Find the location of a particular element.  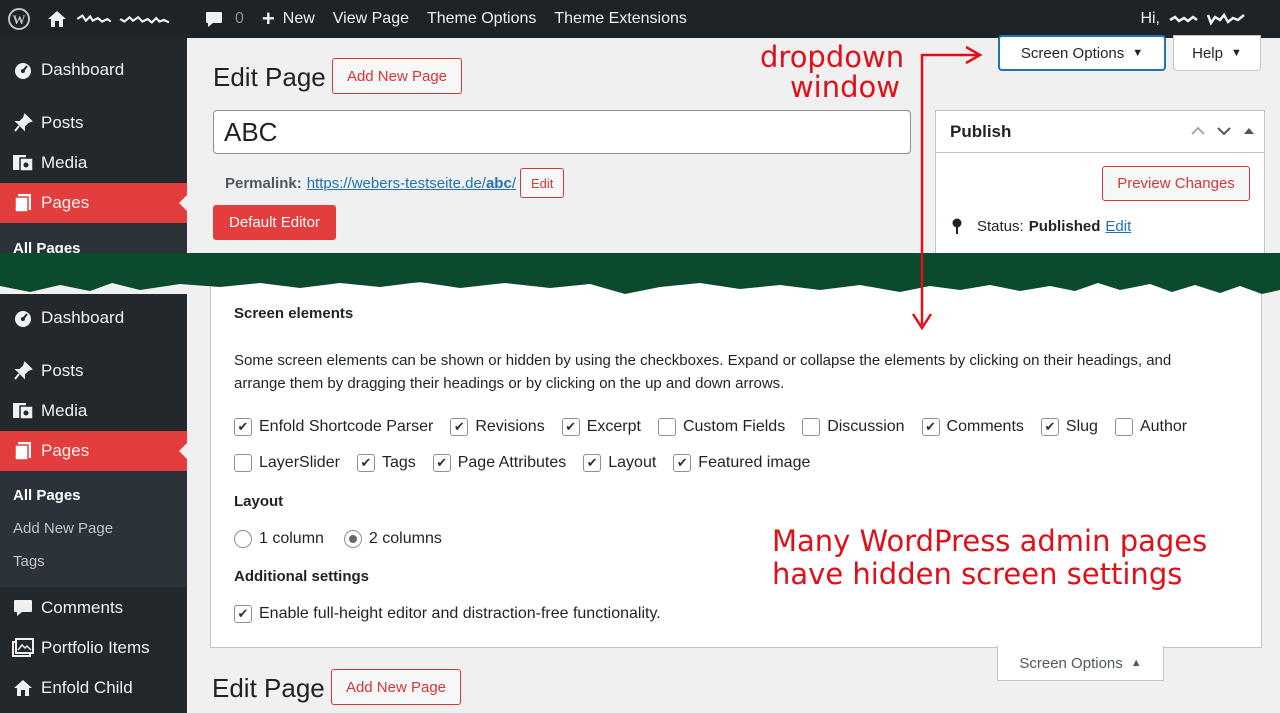

comment-icon is located at coordinates (23, 608).